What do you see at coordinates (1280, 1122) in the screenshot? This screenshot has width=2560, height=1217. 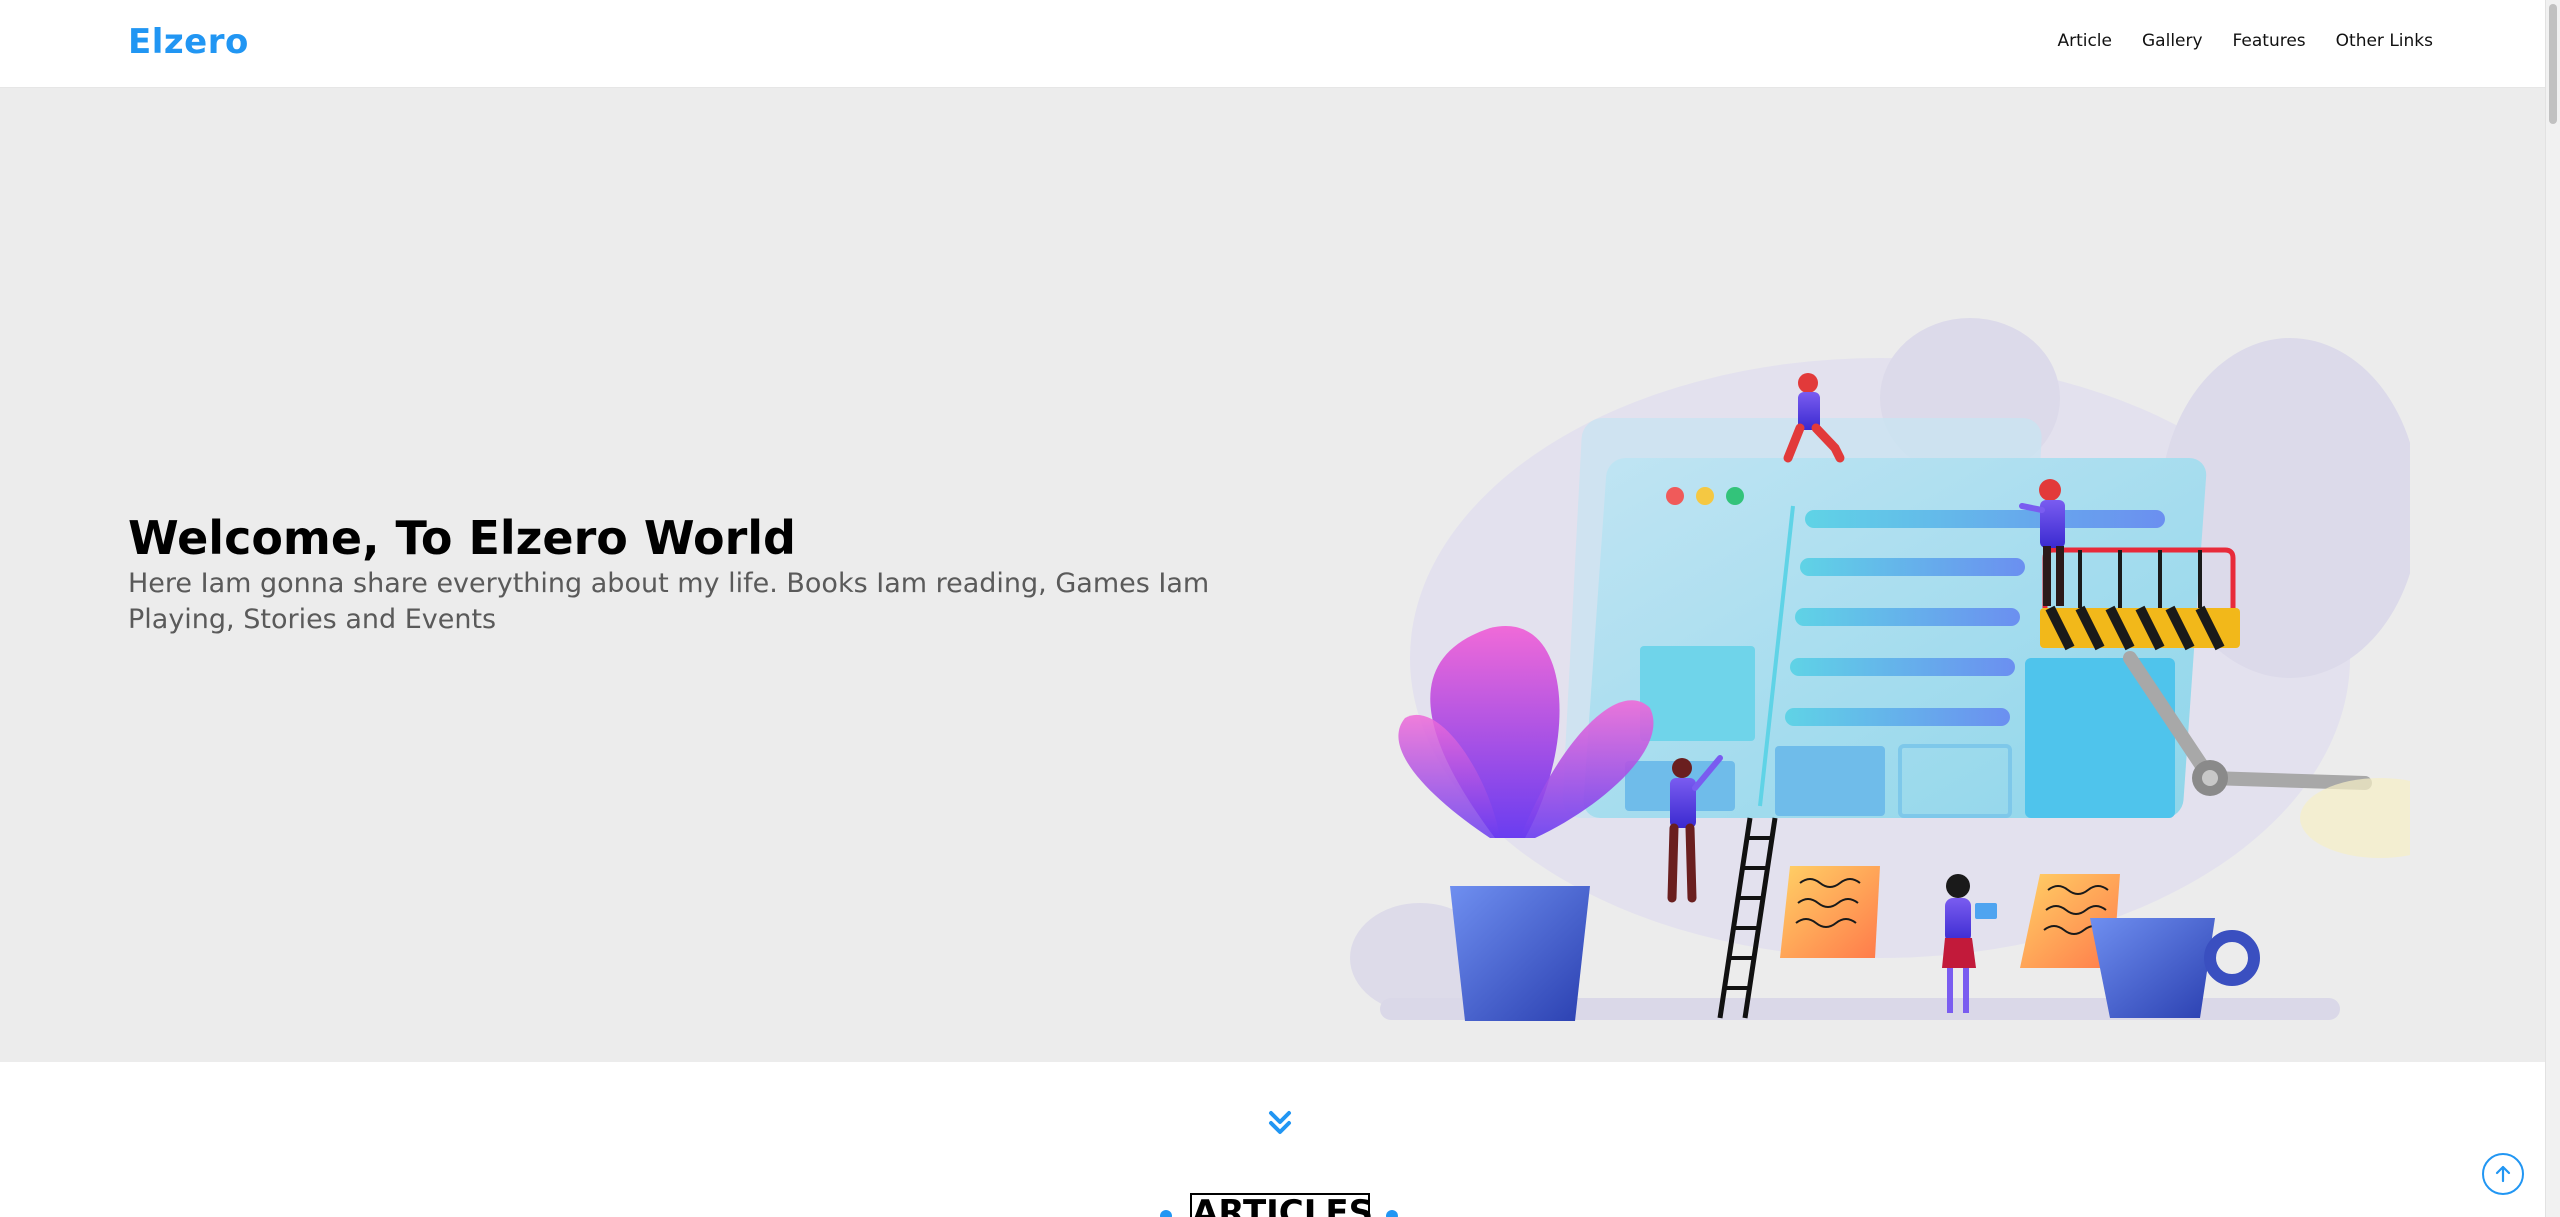 I see `double-chevron-down-icon` at bounding box center [1280, 1122].